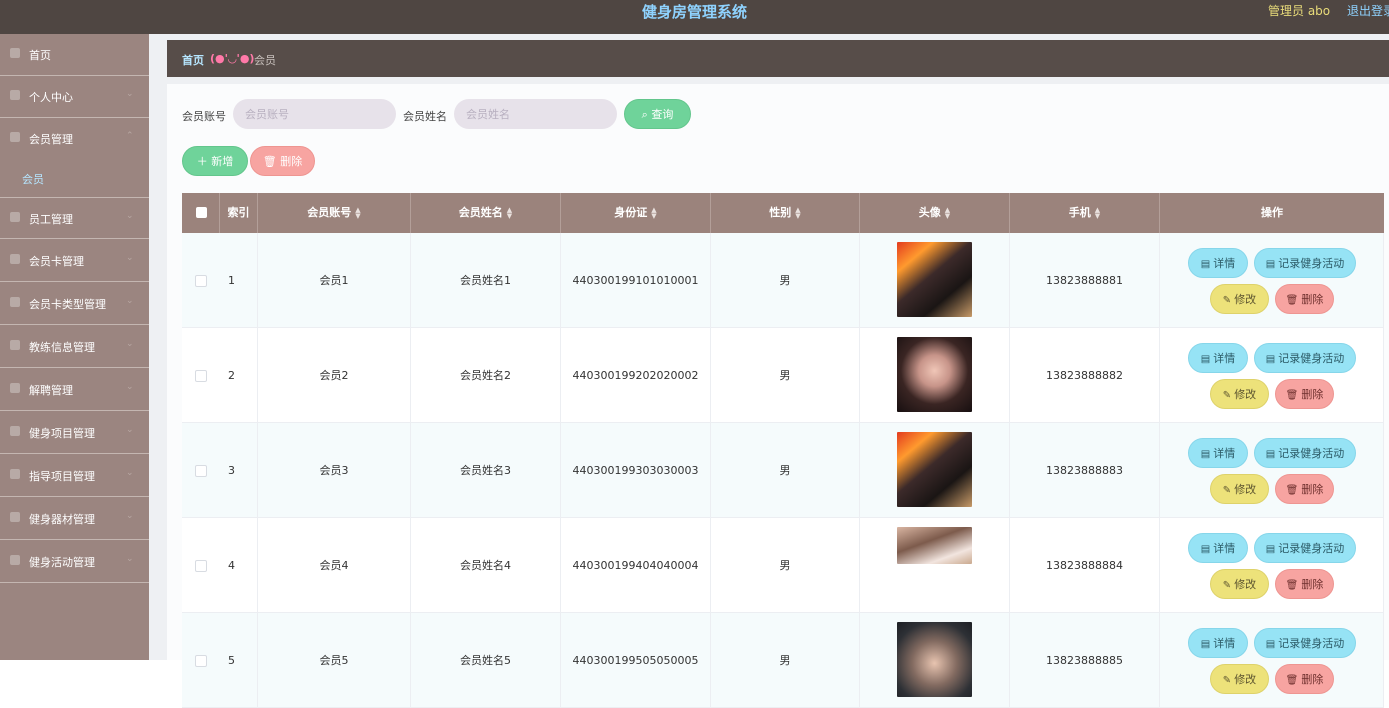 The width and height of the screenshot is (1389, 708). Describe the element at coordinates (15, 560) in the screenshot. I see `grid-icon` at that location.